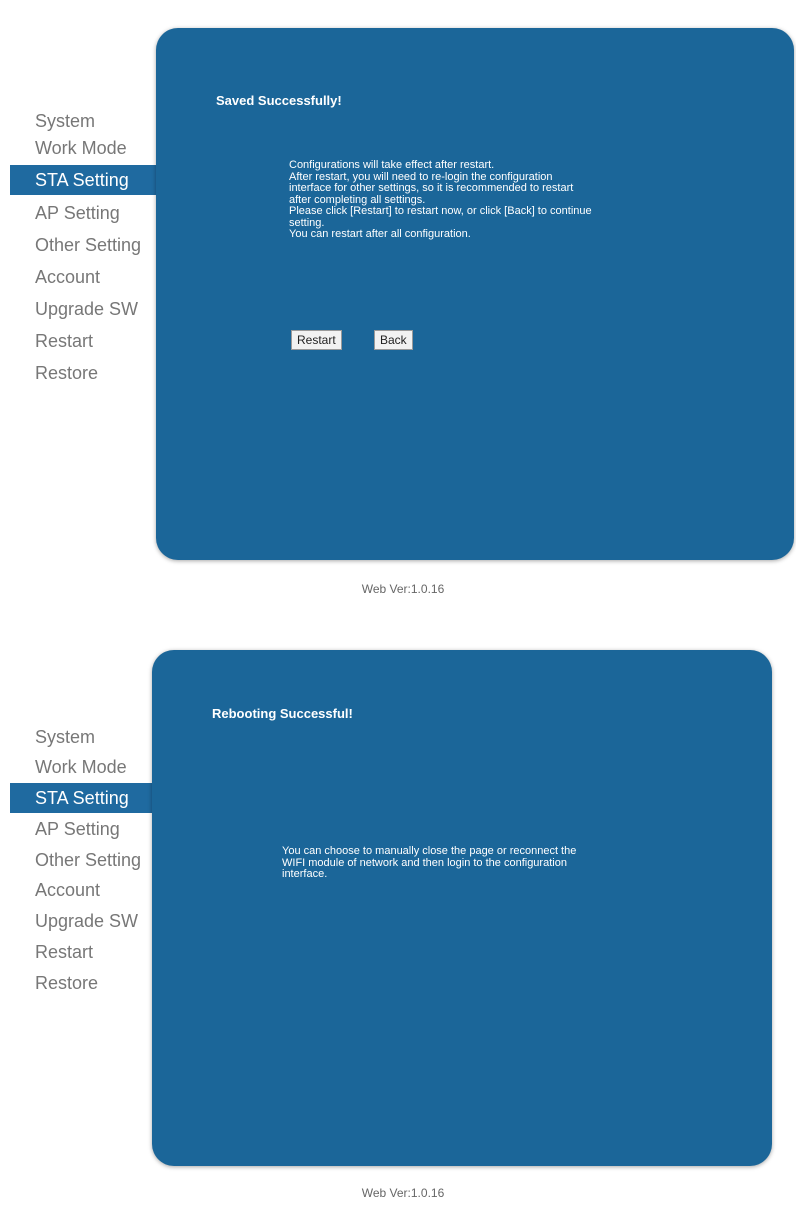 The image size is (806, 1216). What do you see at coordinates (282, 713) in the screenshot?
I see `panel-title: Rebooting Successful!` at bounding box center [282, 713].